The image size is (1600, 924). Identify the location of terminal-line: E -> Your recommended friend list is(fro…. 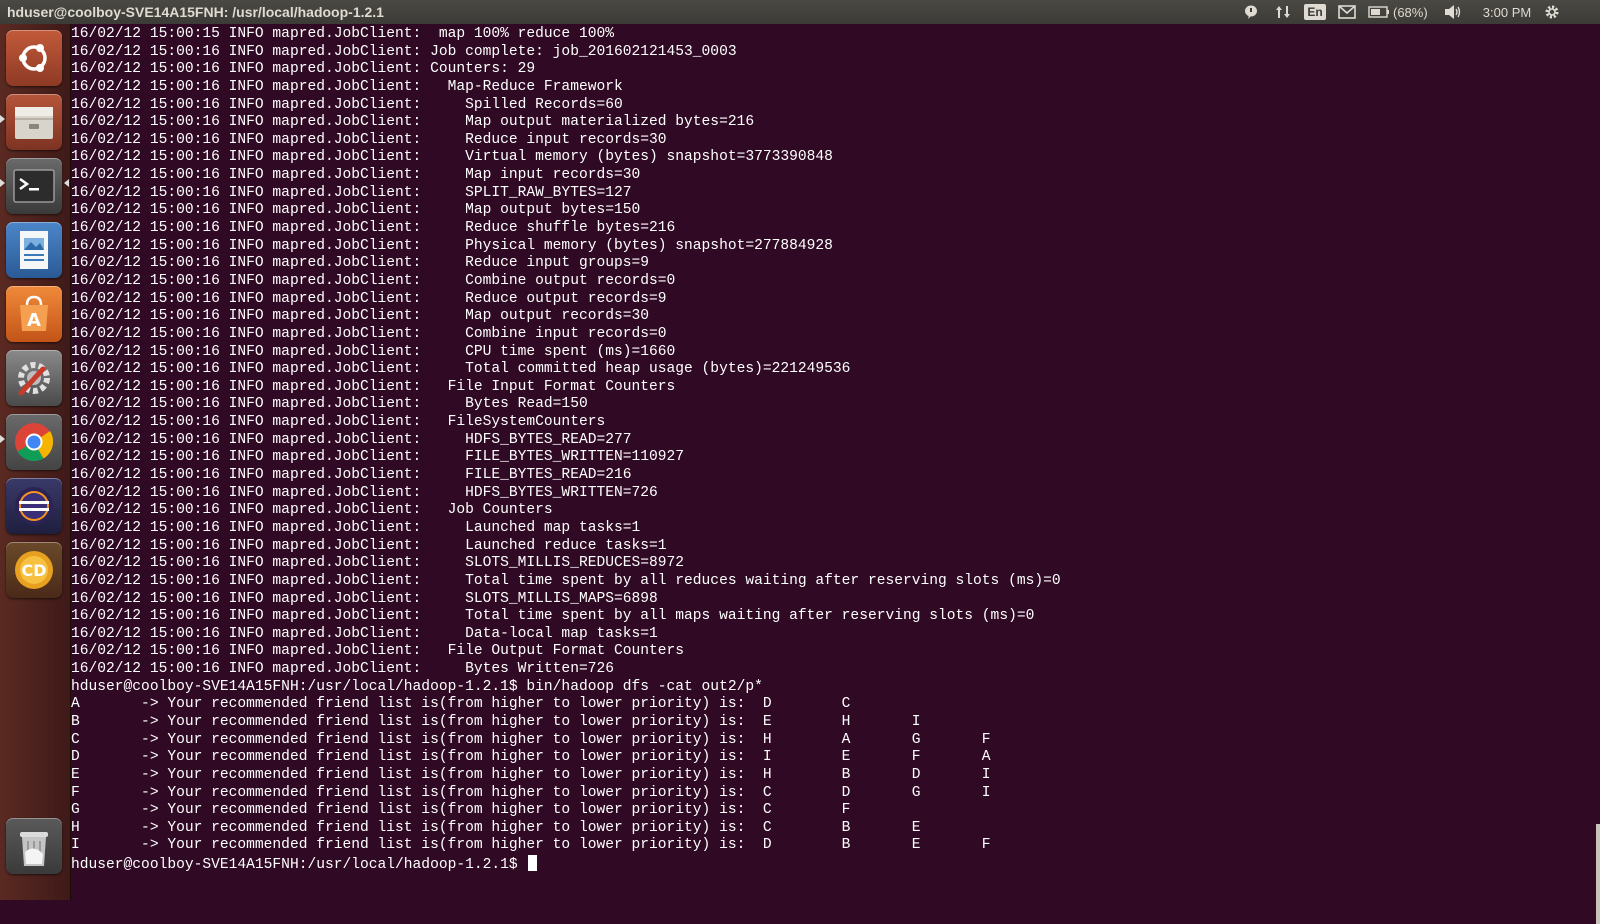
(531, 774).